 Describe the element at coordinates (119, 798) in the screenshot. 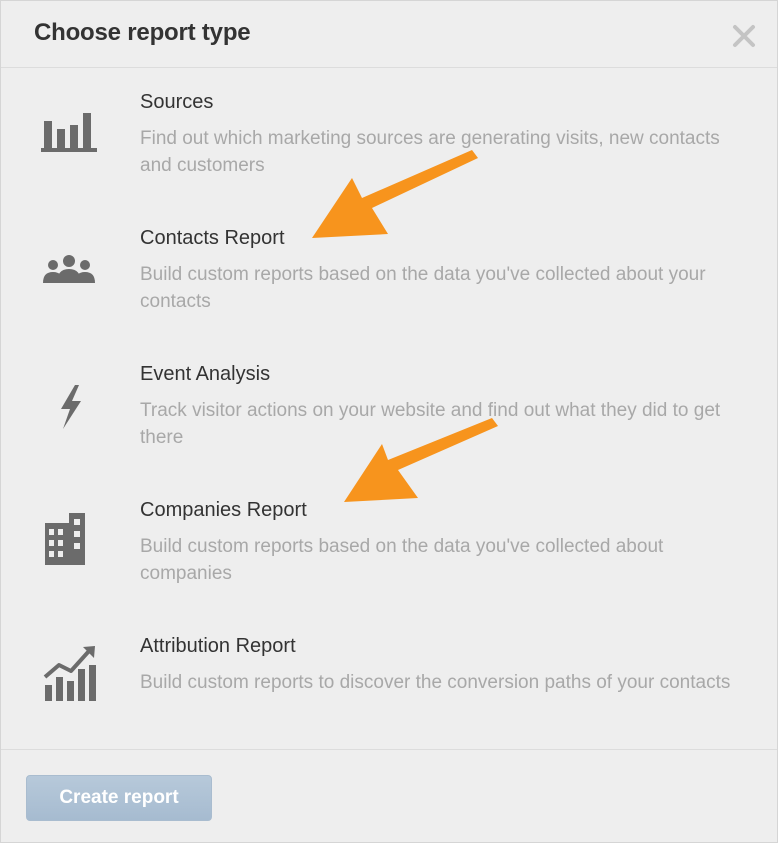

I see `create-report-button: Create report` at that location.